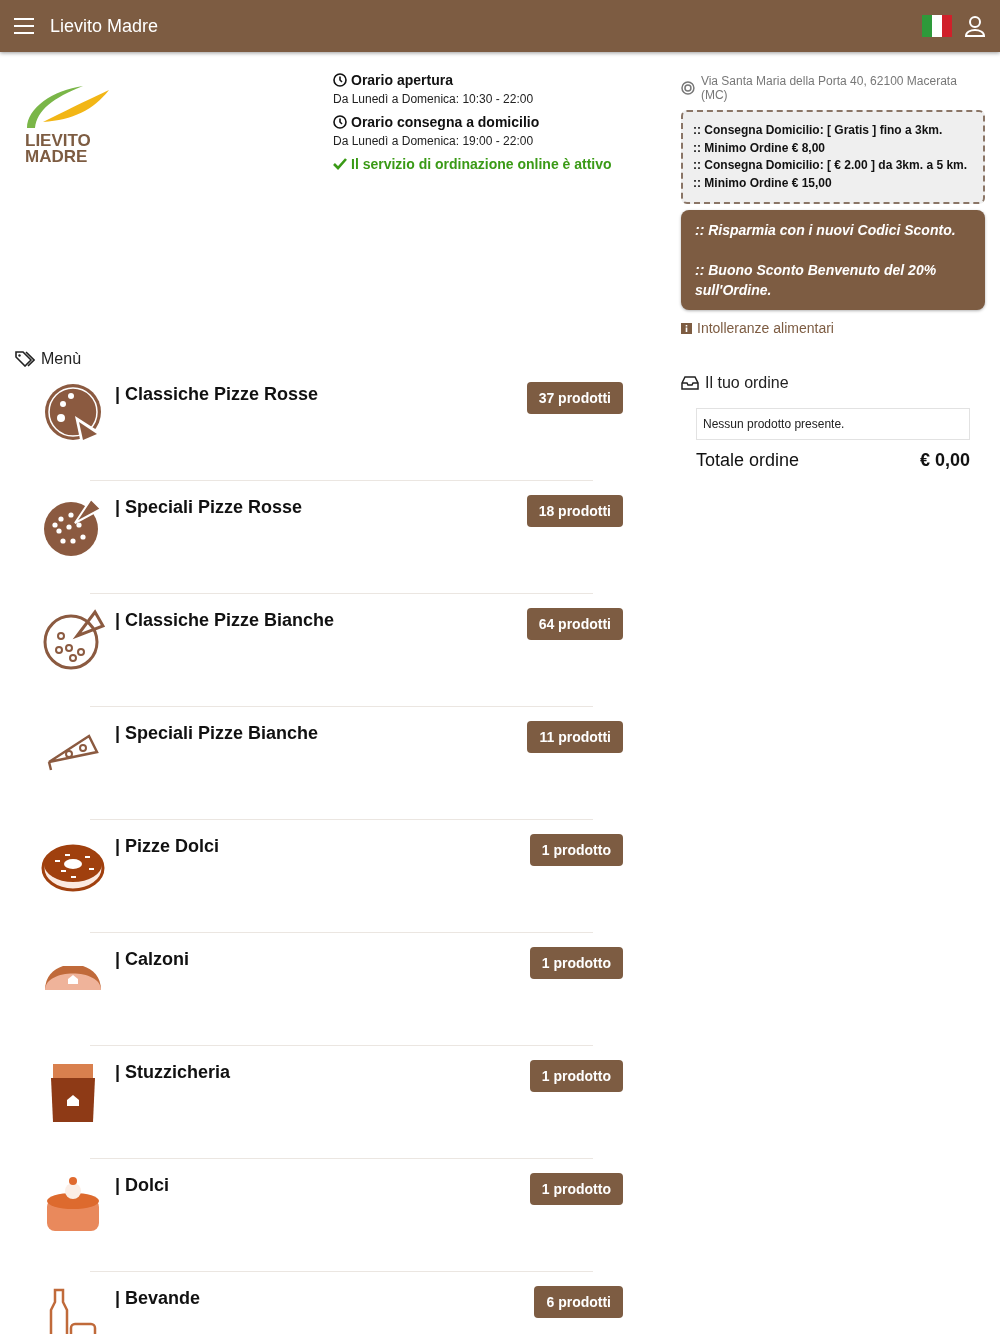  I want to click on delivery-info-line: :: Consegna Domicilio: [ Gratis ] fino a 3km., so click(818, 130).